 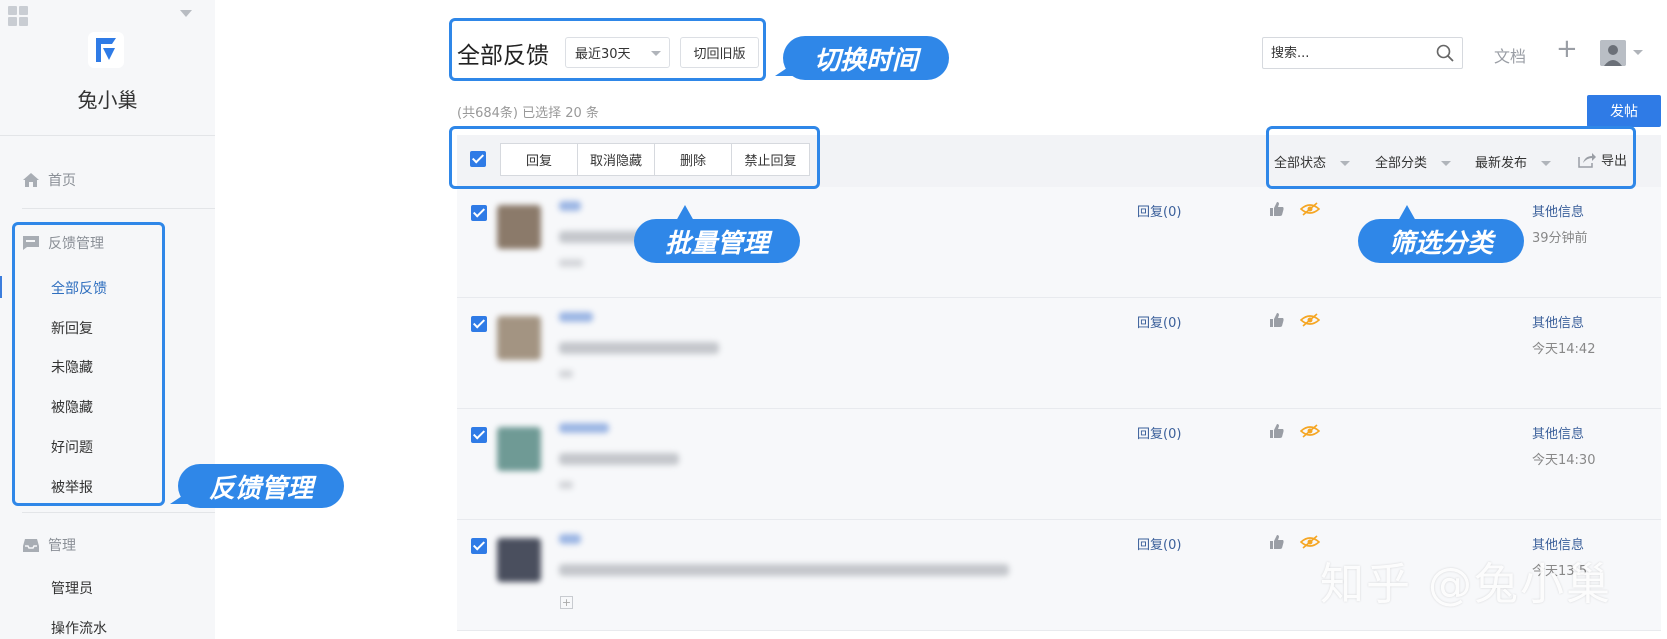 I want to click on callout-batch-manage: 批量管理, so click(x=717, y=234).